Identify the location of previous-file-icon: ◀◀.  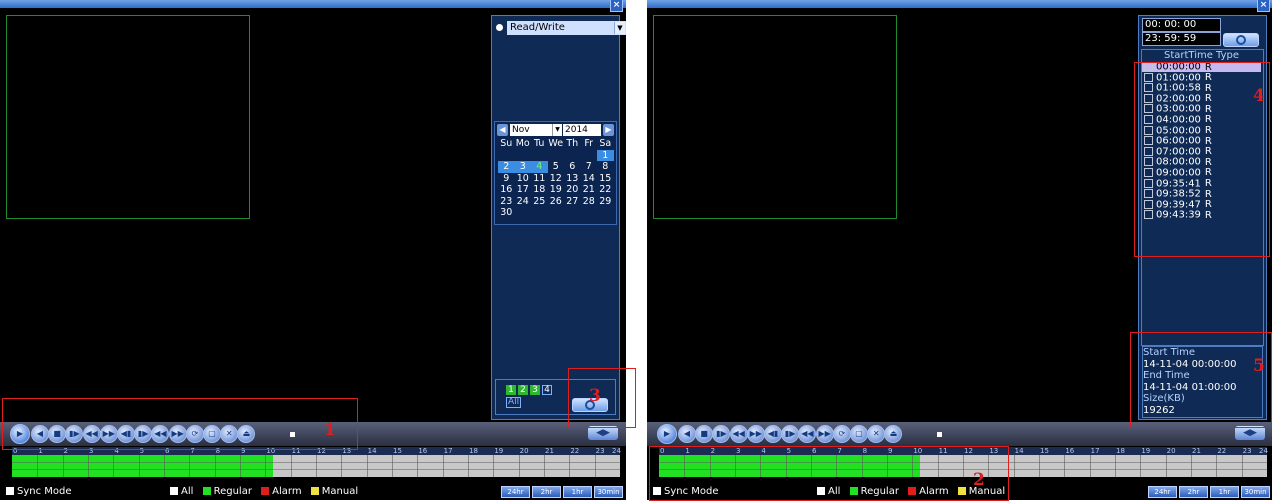
(807, 434).